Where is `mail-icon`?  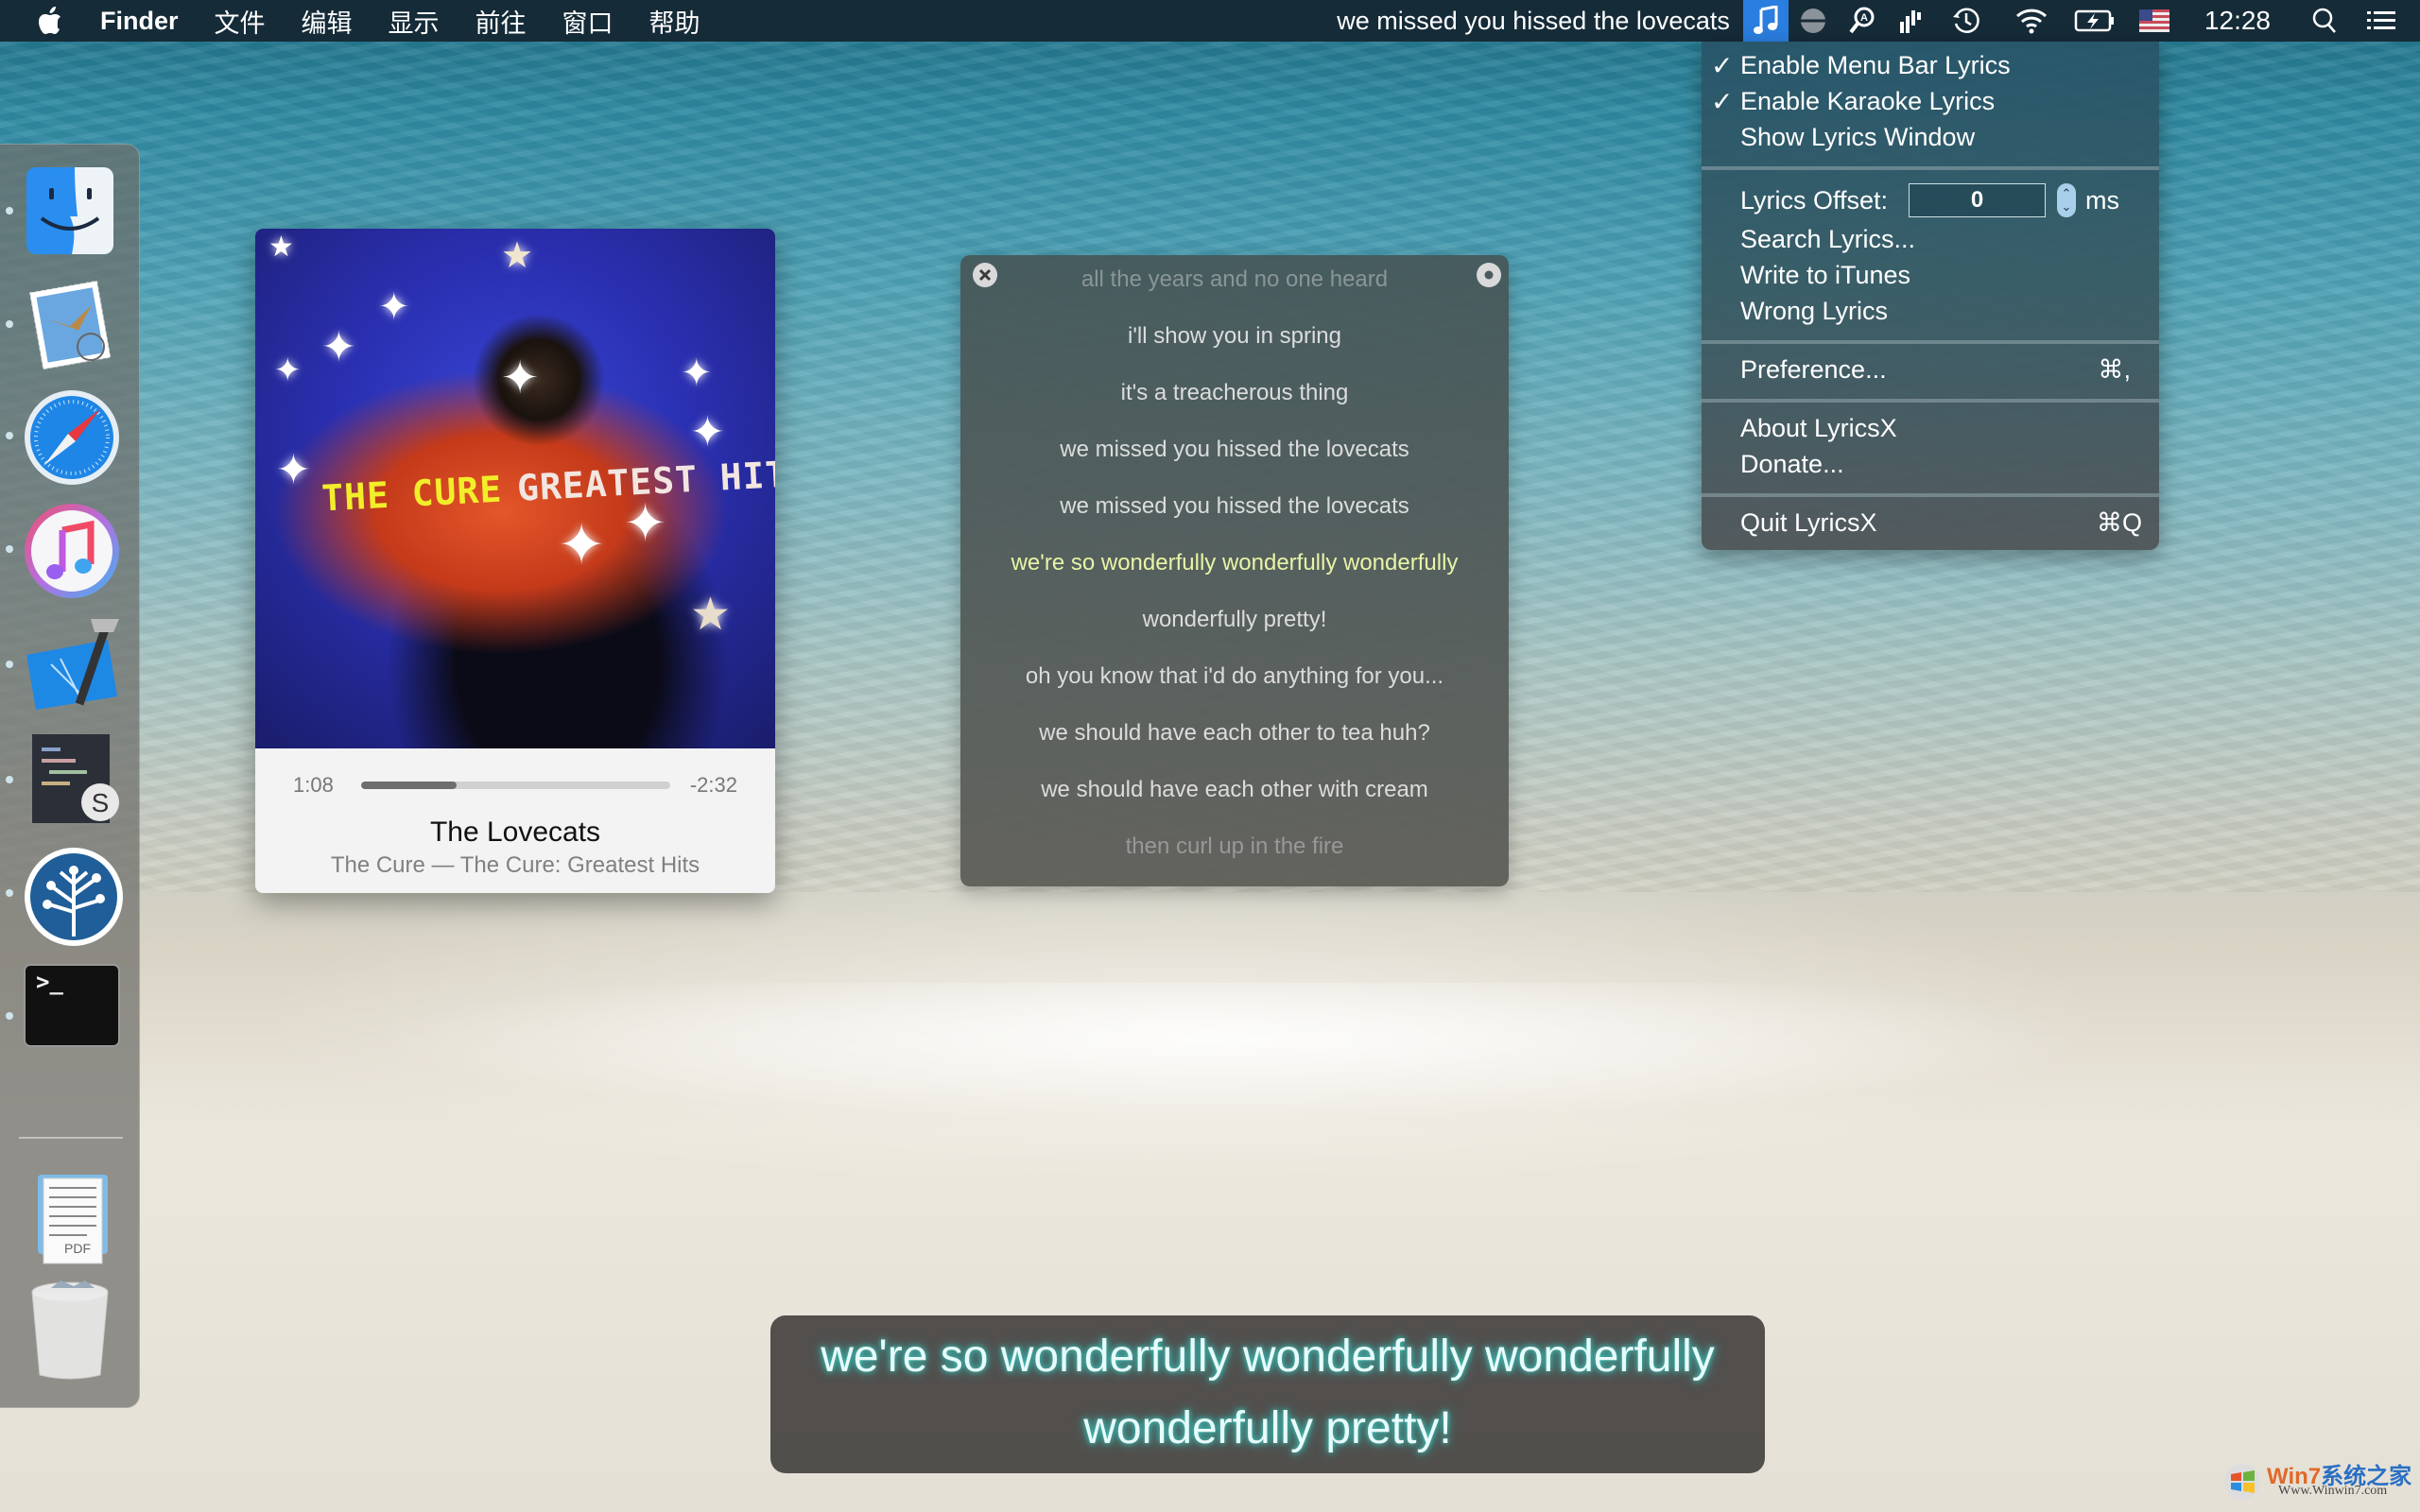
mail-icon is located at coordinates (70, 325).